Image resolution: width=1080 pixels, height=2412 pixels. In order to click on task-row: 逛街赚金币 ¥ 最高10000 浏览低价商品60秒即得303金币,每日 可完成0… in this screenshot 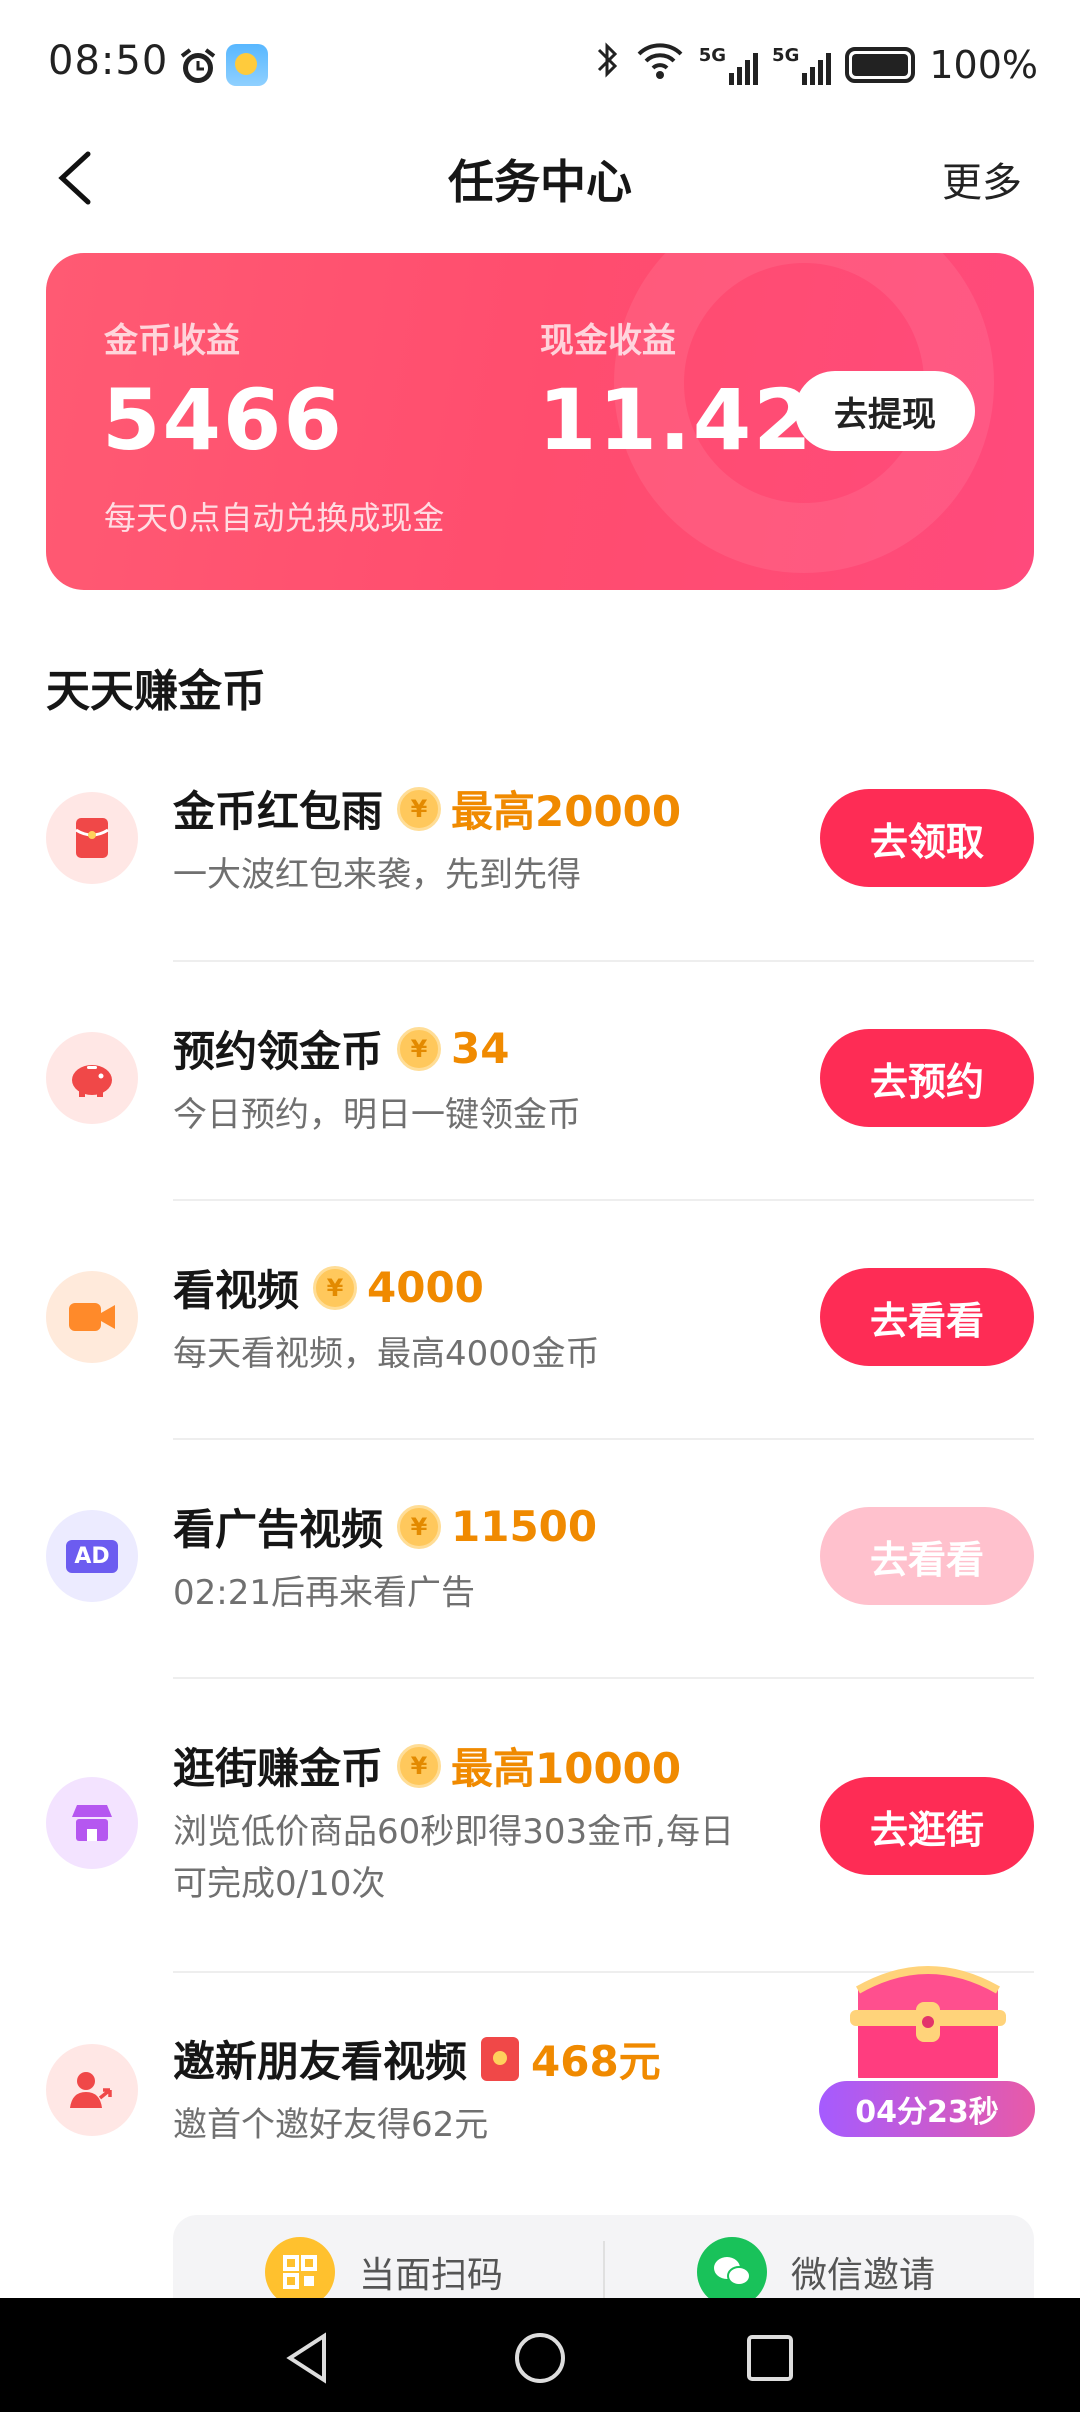, I will do `click(540, 1842)`.